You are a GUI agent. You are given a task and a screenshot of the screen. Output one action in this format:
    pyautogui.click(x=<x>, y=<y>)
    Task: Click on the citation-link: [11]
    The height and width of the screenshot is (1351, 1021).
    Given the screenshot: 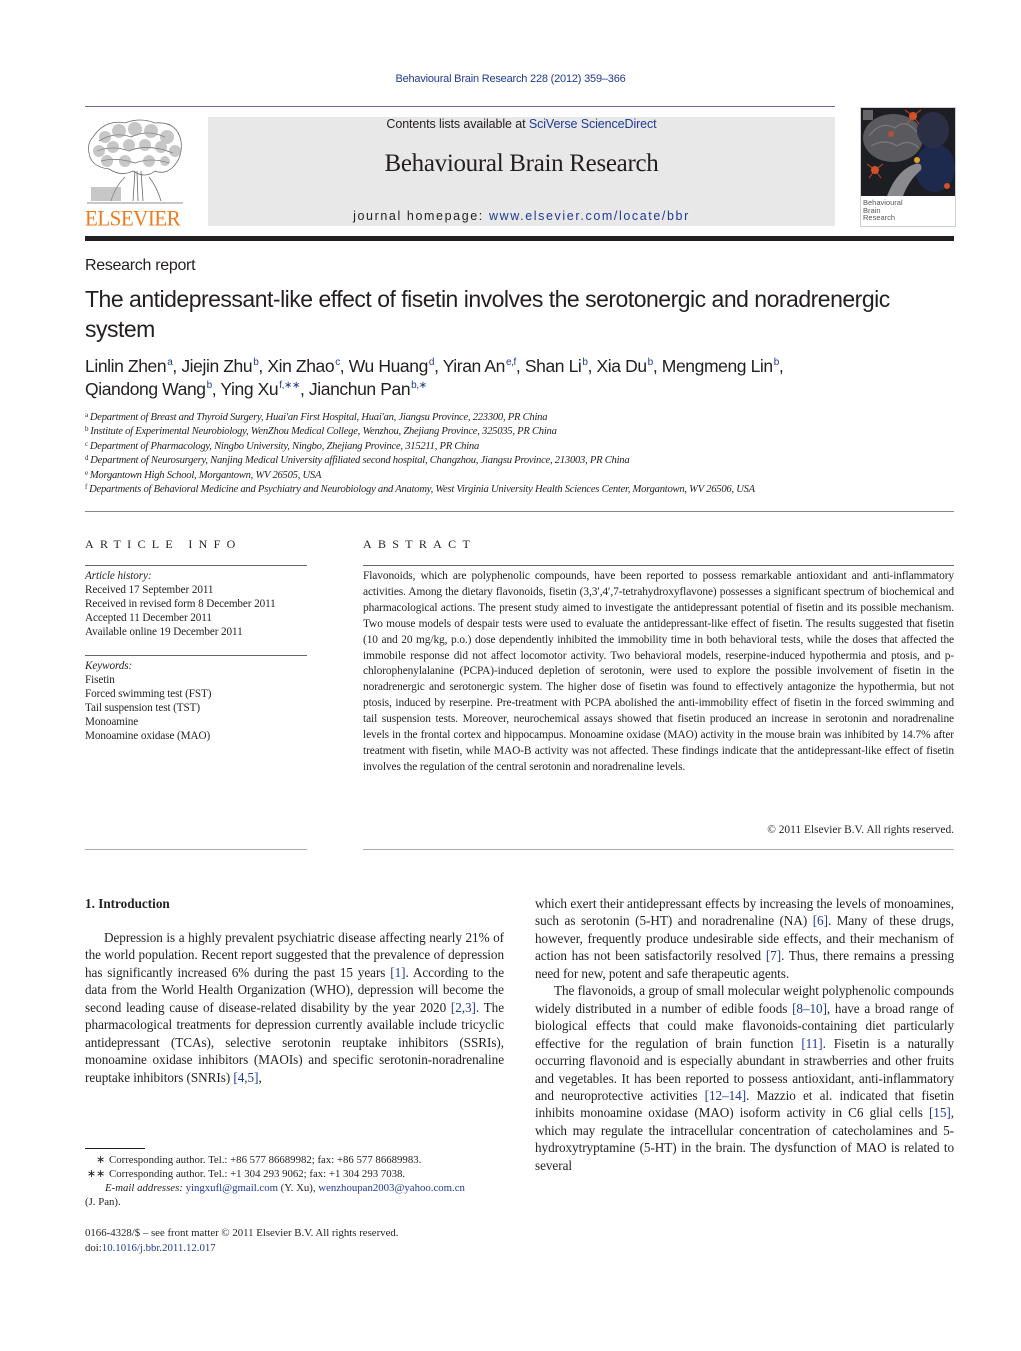 What is the action you would take?
    pyautogui.click(x=811, y=1043)
    